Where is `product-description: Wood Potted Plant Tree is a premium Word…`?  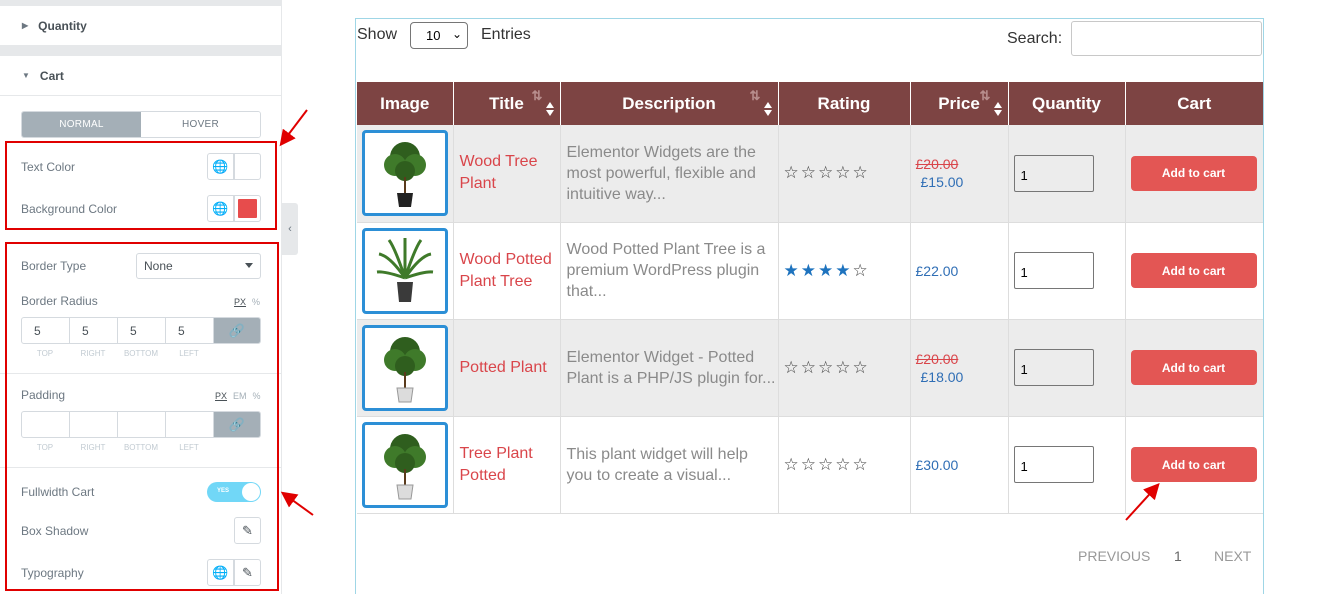 product-description: Wood Potted Plant Tree is a premium Word… is located at coordinates (666, 270).